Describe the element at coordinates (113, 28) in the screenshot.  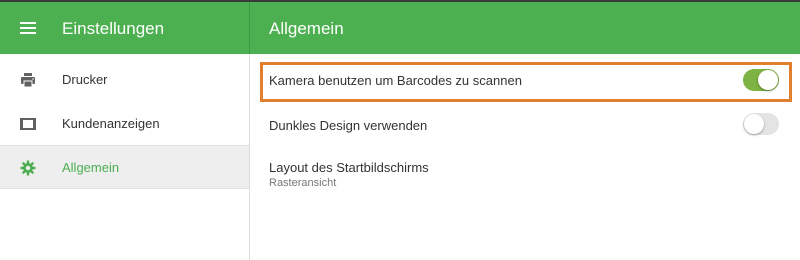
I see `app-title: Einstellungen` at that location.